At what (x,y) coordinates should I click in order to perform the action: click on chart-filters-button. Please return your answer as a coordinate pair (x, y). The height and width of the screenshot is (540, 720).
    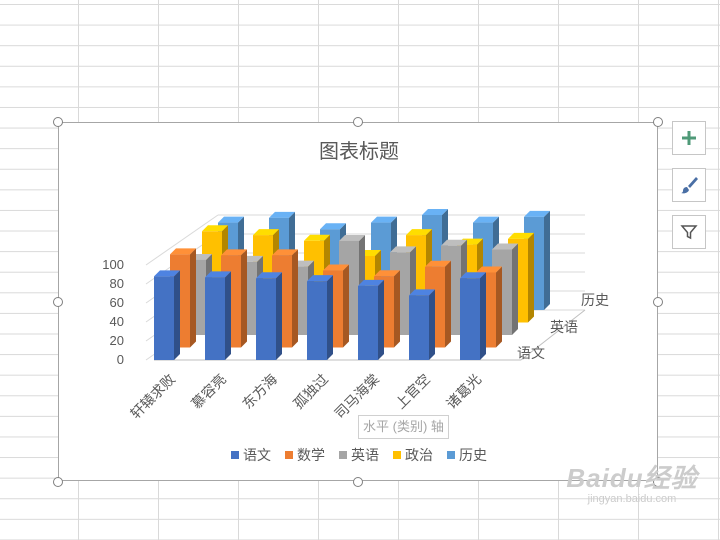
    Looking at the image, I should click on (689, 232).